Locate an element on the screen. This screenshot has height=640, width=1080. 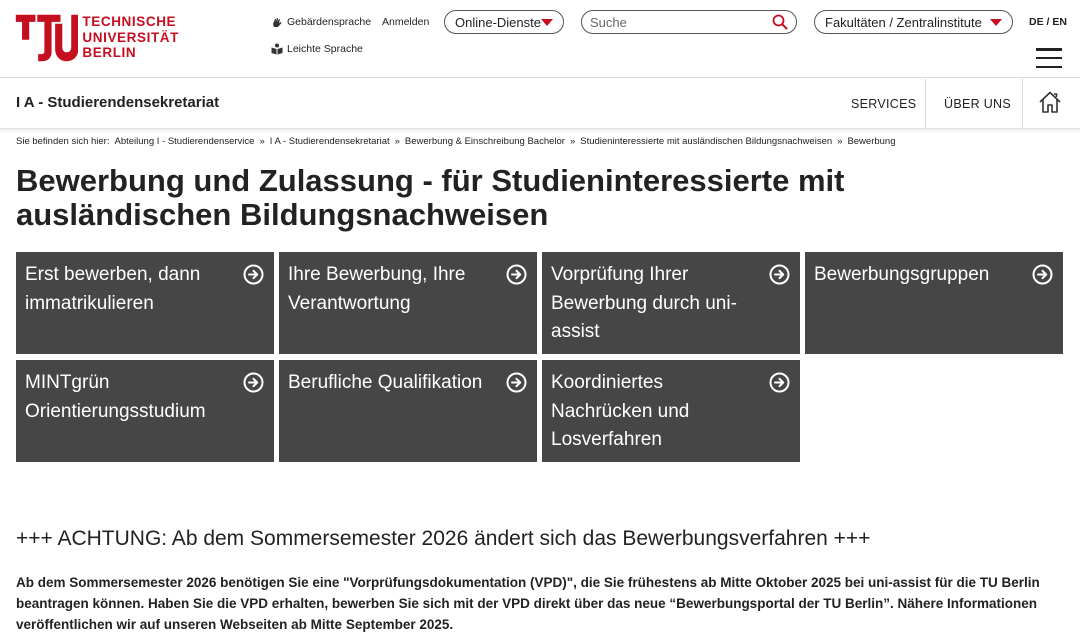
login-label: Anmelden is located at coordinates (406, 22).